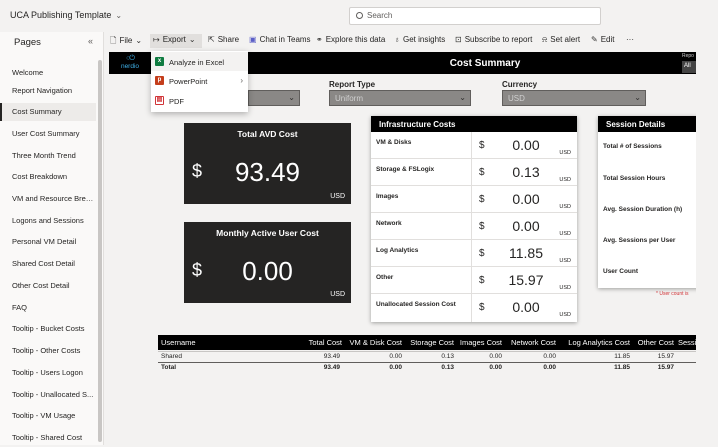 The image size is (718, 447). I want to click on sidebar-item-tooltip-users-logon: Tooltip - Users Logon, so click(48, 373).